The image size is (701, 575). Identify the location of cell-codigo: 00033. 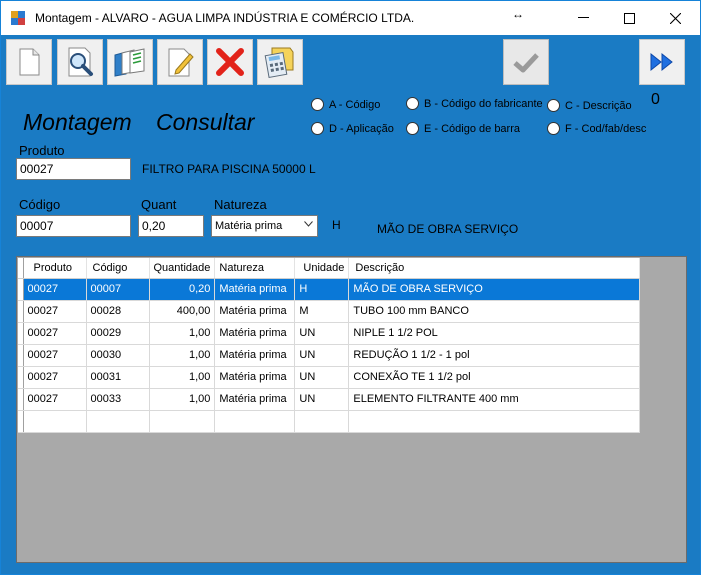
(118, 399).